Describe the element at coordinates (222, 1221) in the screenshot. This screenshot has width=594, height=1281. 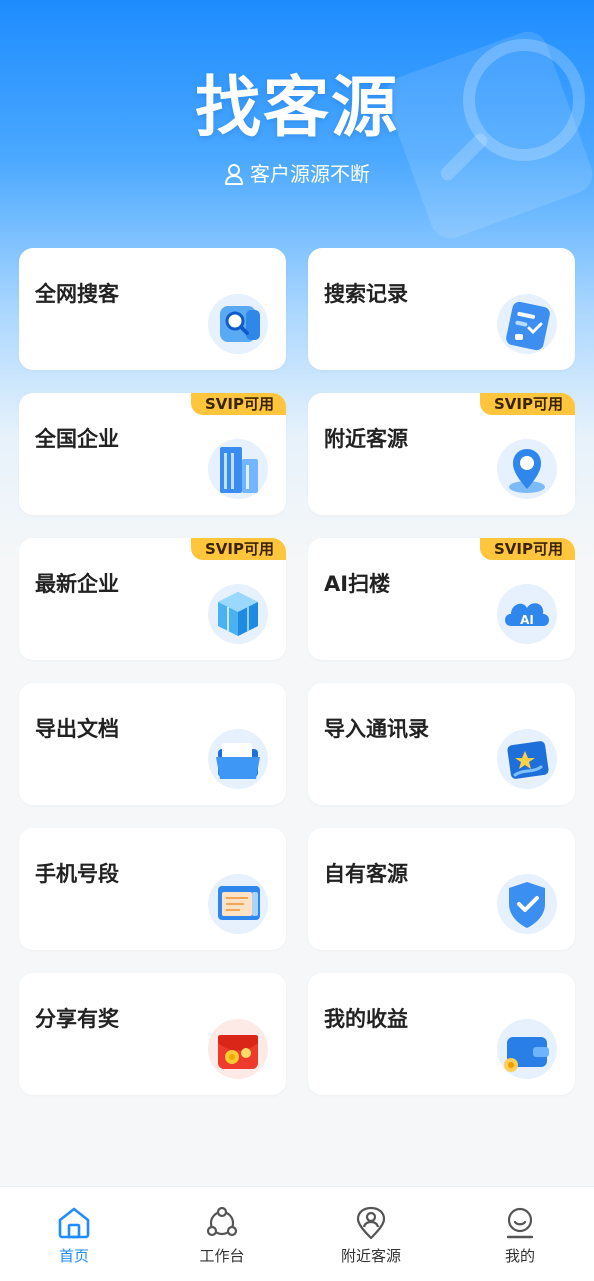
I see `workbench-icon` at that location.